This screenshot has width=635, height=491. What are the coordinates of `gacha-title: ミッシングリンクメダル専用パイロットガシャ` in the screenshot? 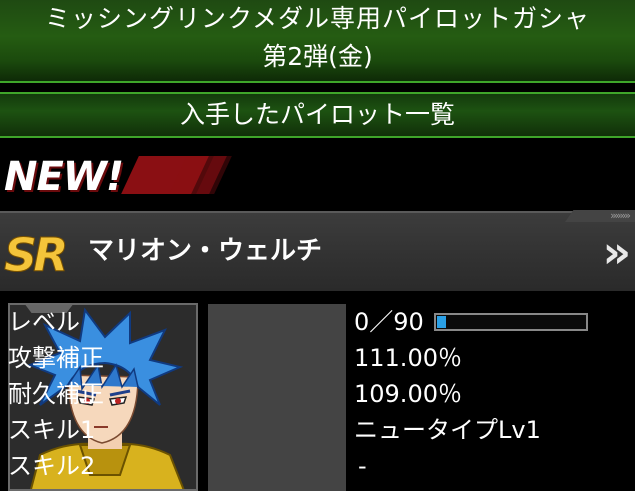 It's located at (317, 18).